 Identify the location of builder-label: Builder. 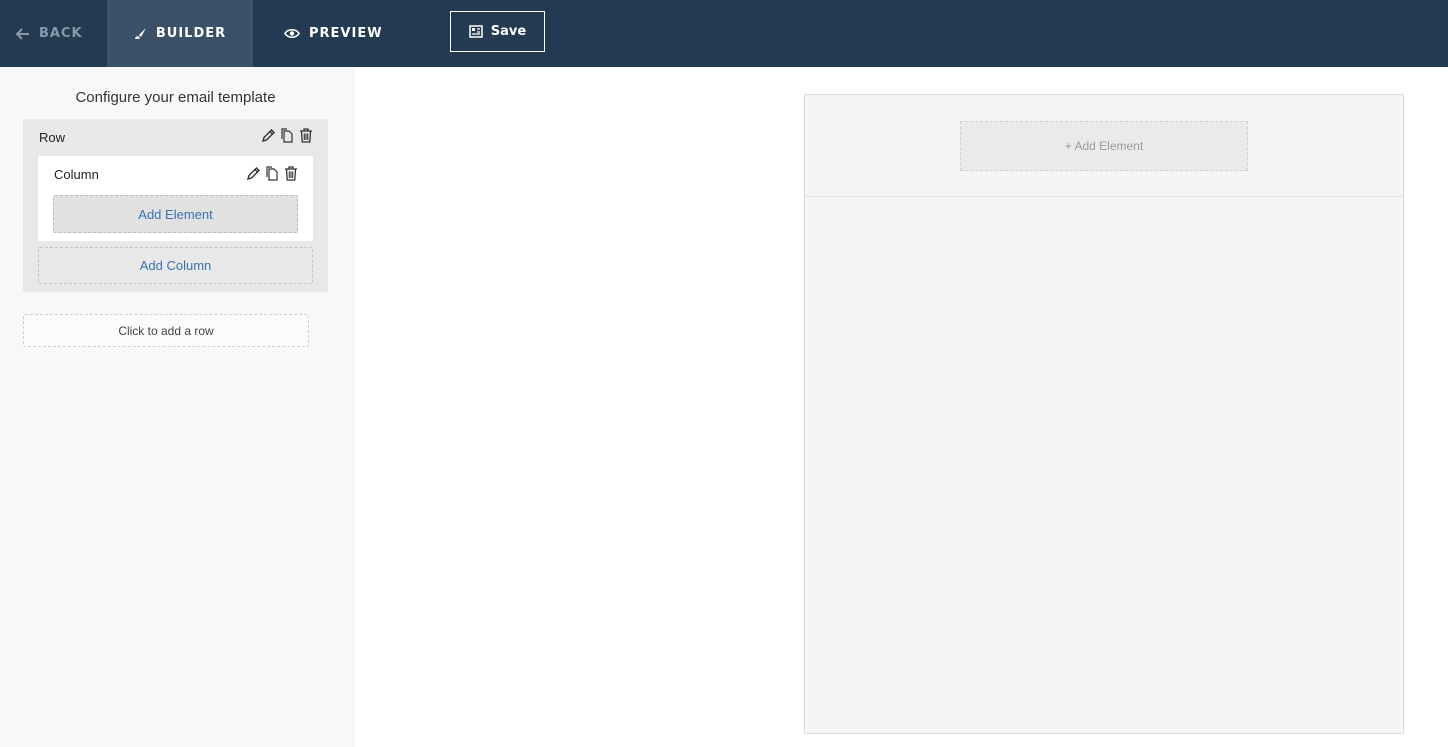
(191, 33).